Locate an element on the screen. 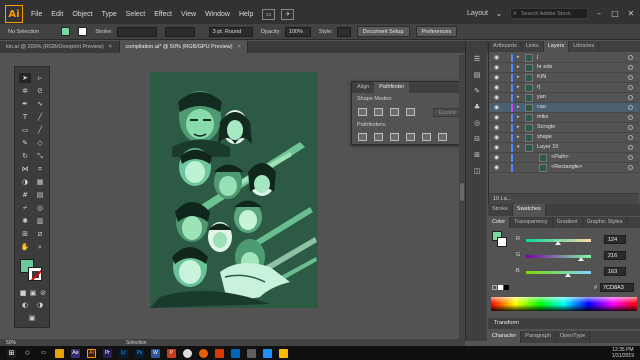 This screenshot has width=640, height=360. symbols-icon: ♣ is located at coordinates (477, 107).